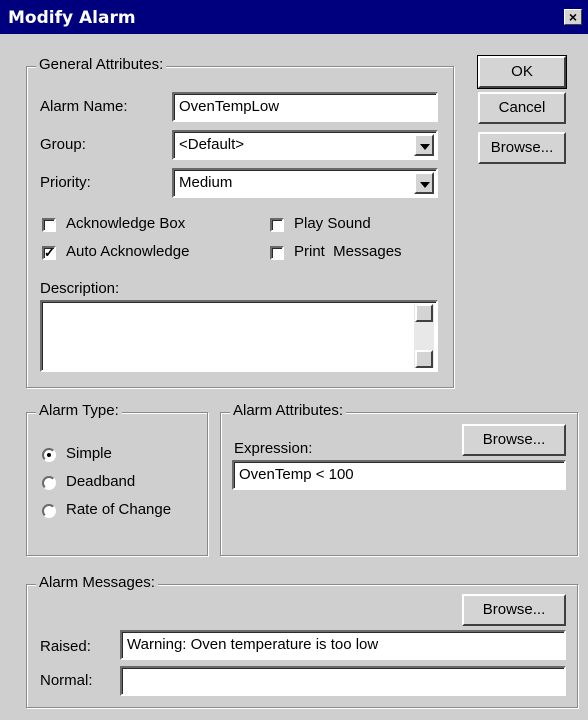  What do you see at coordinates (101, 481) in the screenshot?
I see `radio-deadband-label: Deadband` at bounding box center [101, 481].